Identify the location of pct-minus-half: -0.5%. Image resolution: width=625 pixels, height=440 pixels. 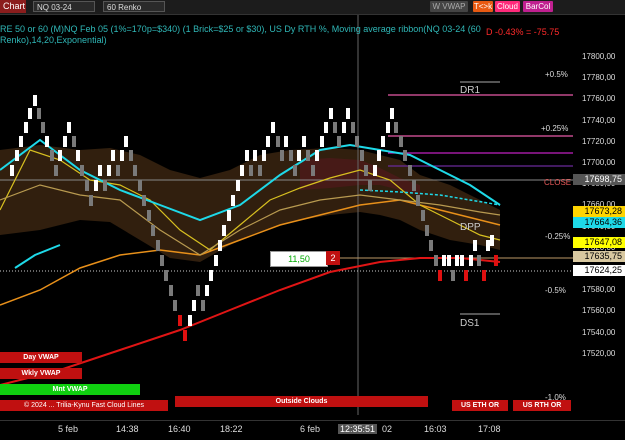
(555, 290).